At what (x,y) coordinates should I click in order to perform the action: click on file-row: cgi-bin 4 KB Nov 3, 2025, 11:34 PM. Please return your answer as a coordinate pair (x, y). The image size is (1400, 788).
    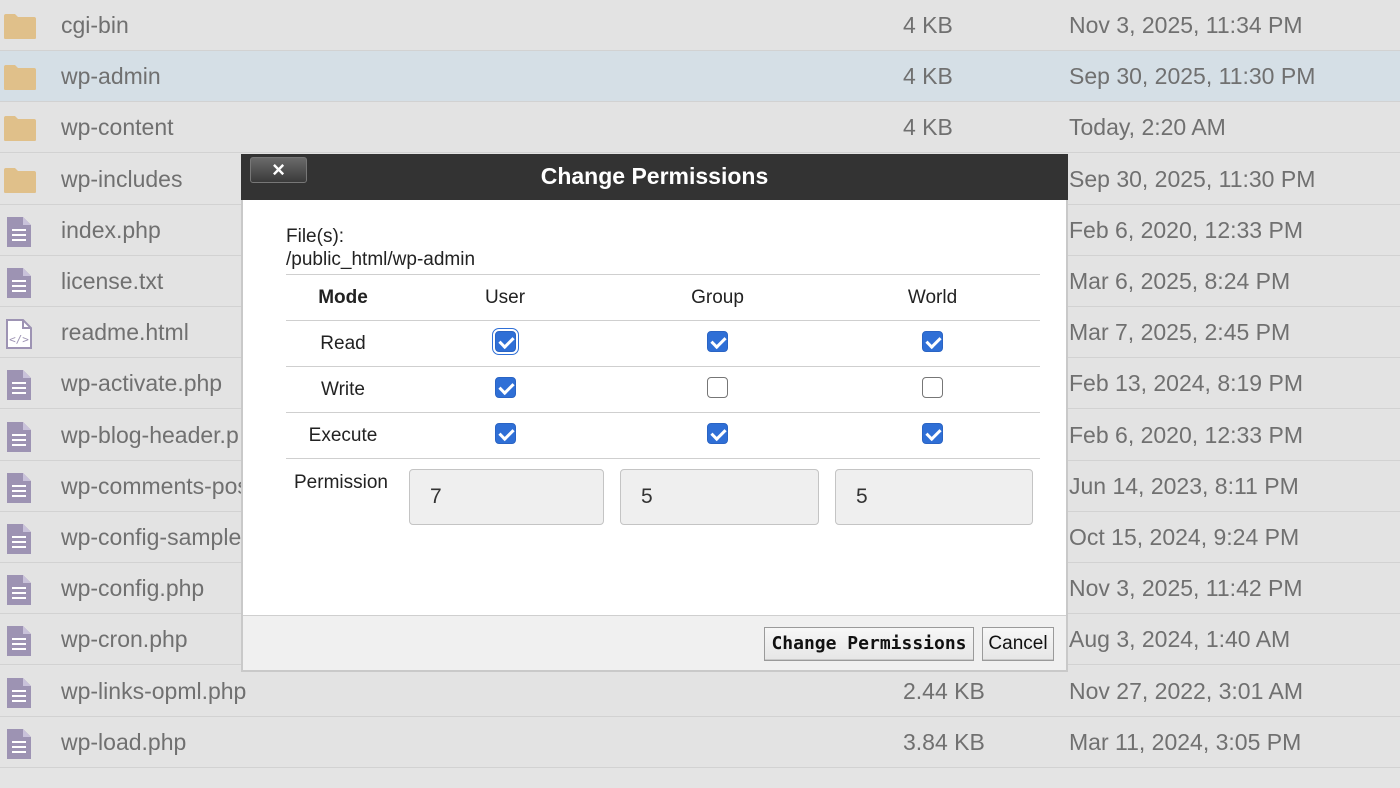
    Looking at the image, I should click on (700, 25).